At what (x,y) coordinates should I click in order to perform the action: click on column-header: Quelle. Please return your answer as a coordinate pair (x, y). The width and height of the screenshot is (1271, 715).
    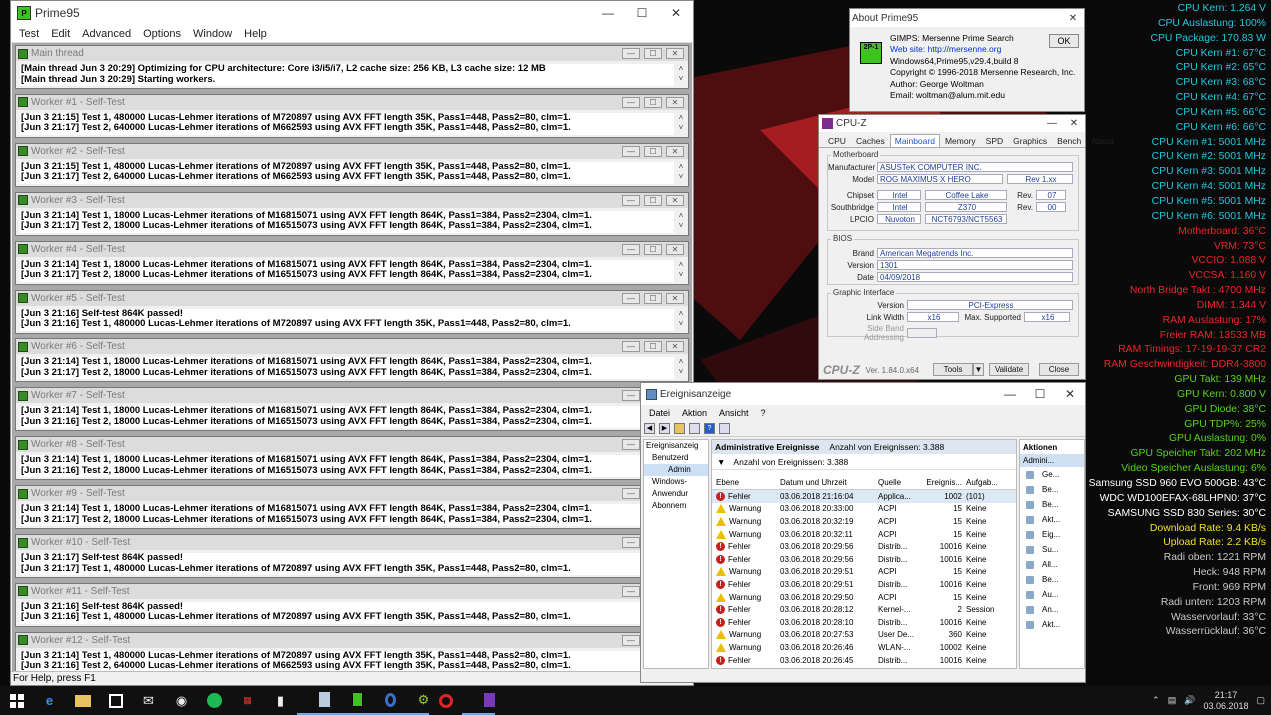
    Looking at the image, I should click on (900, 482).